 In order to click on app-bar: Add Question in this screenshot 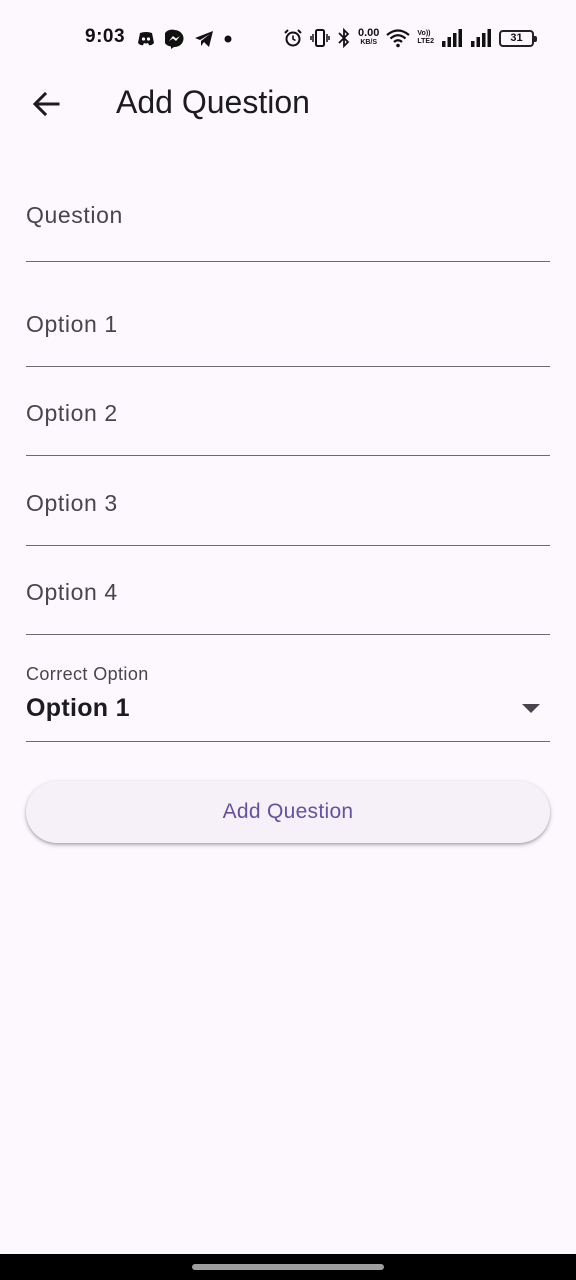, I will do `click(288, 102)`.